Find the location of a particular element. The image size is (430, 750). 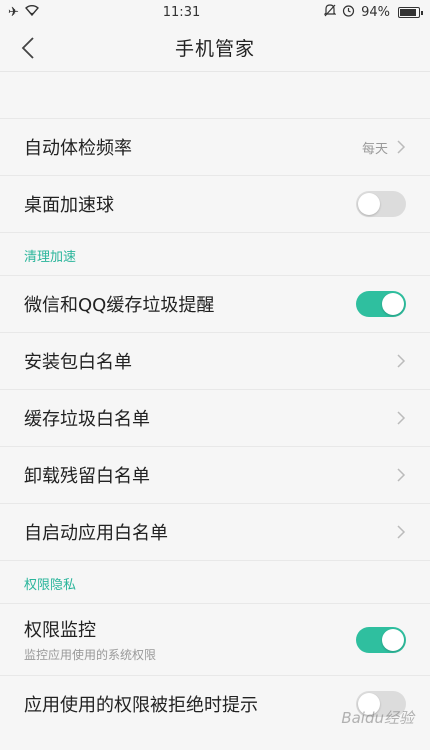

page-title: 手机管家 is located at coordinates (214, 49).